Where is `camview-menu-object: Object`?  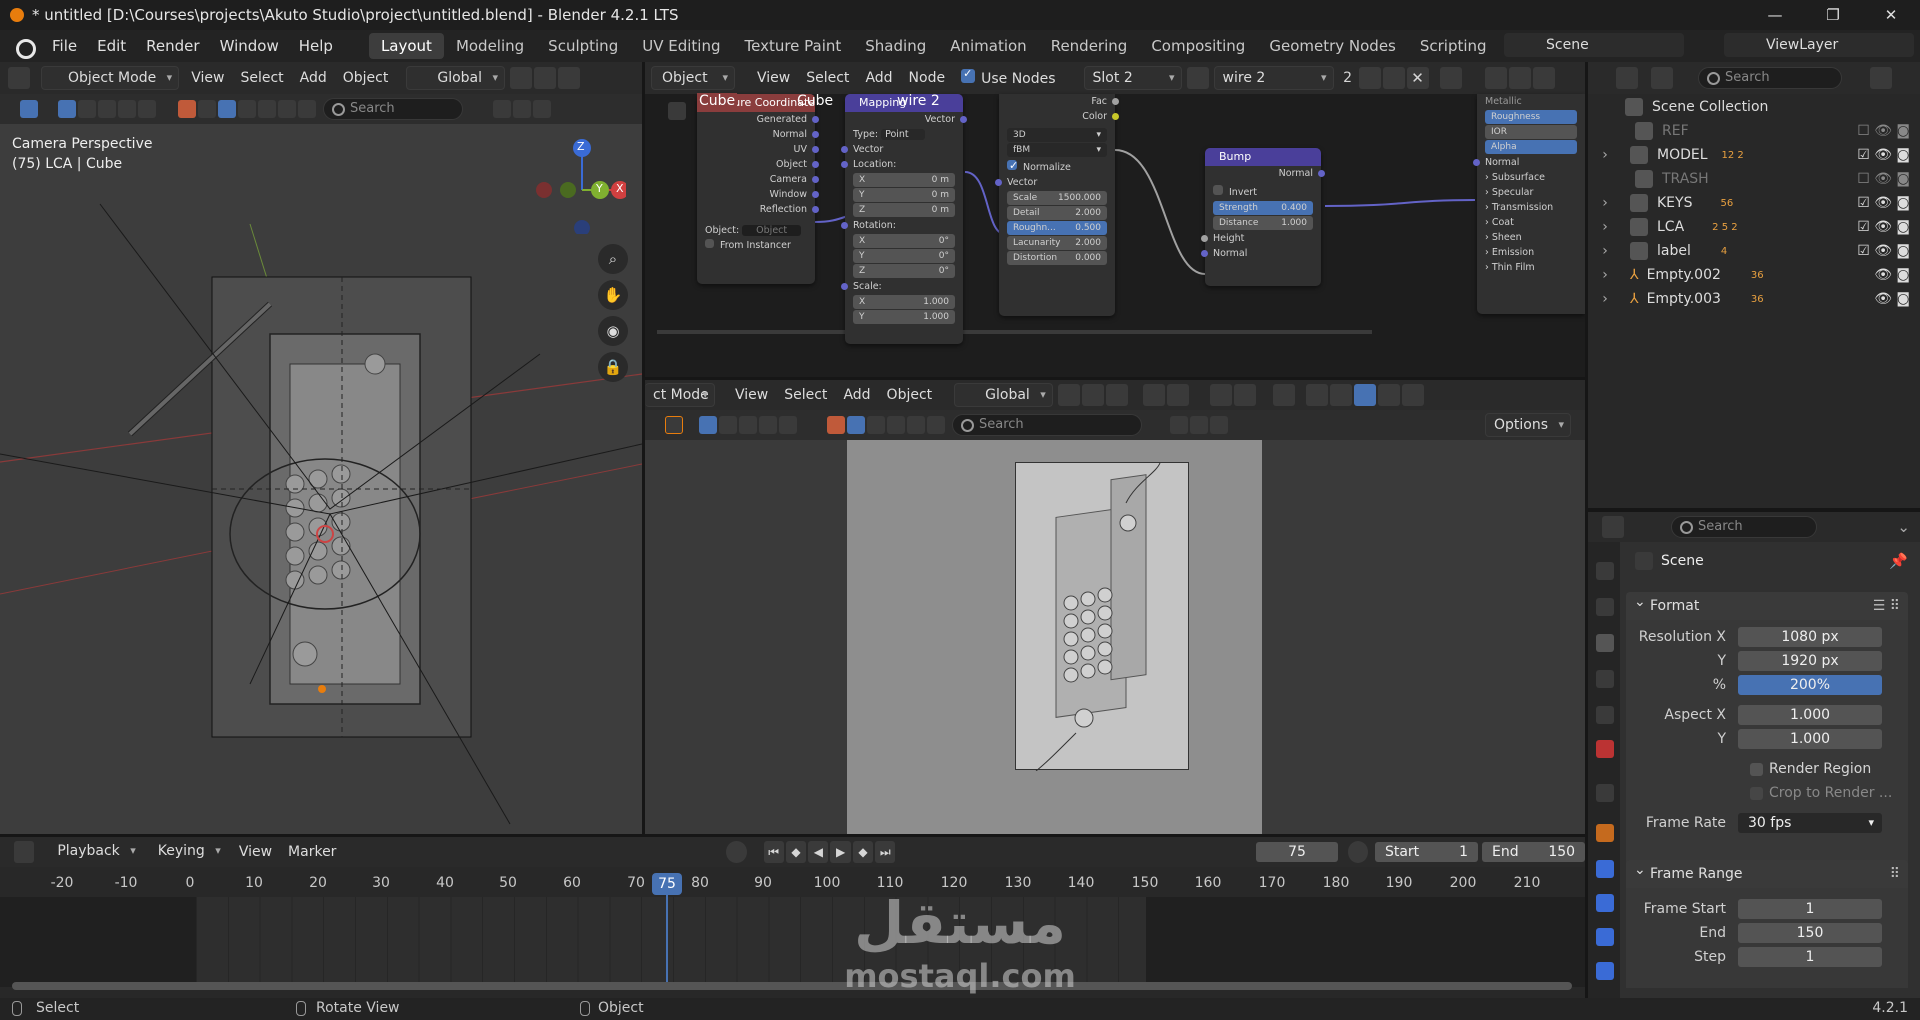
camview-menu-object: Object is located at coordinates (910, 395).